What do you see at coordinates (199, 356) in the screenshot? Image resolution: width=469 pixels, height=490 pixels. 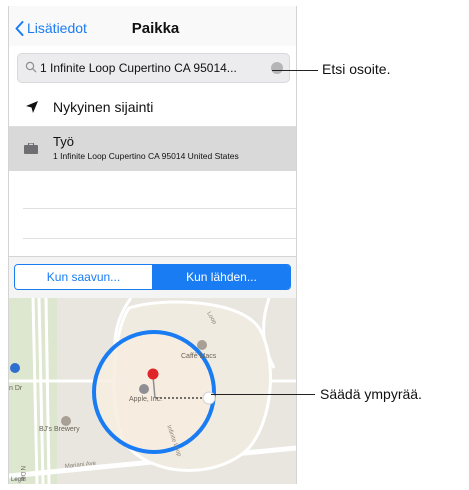 I see `map-label-caffe: Caffè Macs` at bounding box center [199, 356].